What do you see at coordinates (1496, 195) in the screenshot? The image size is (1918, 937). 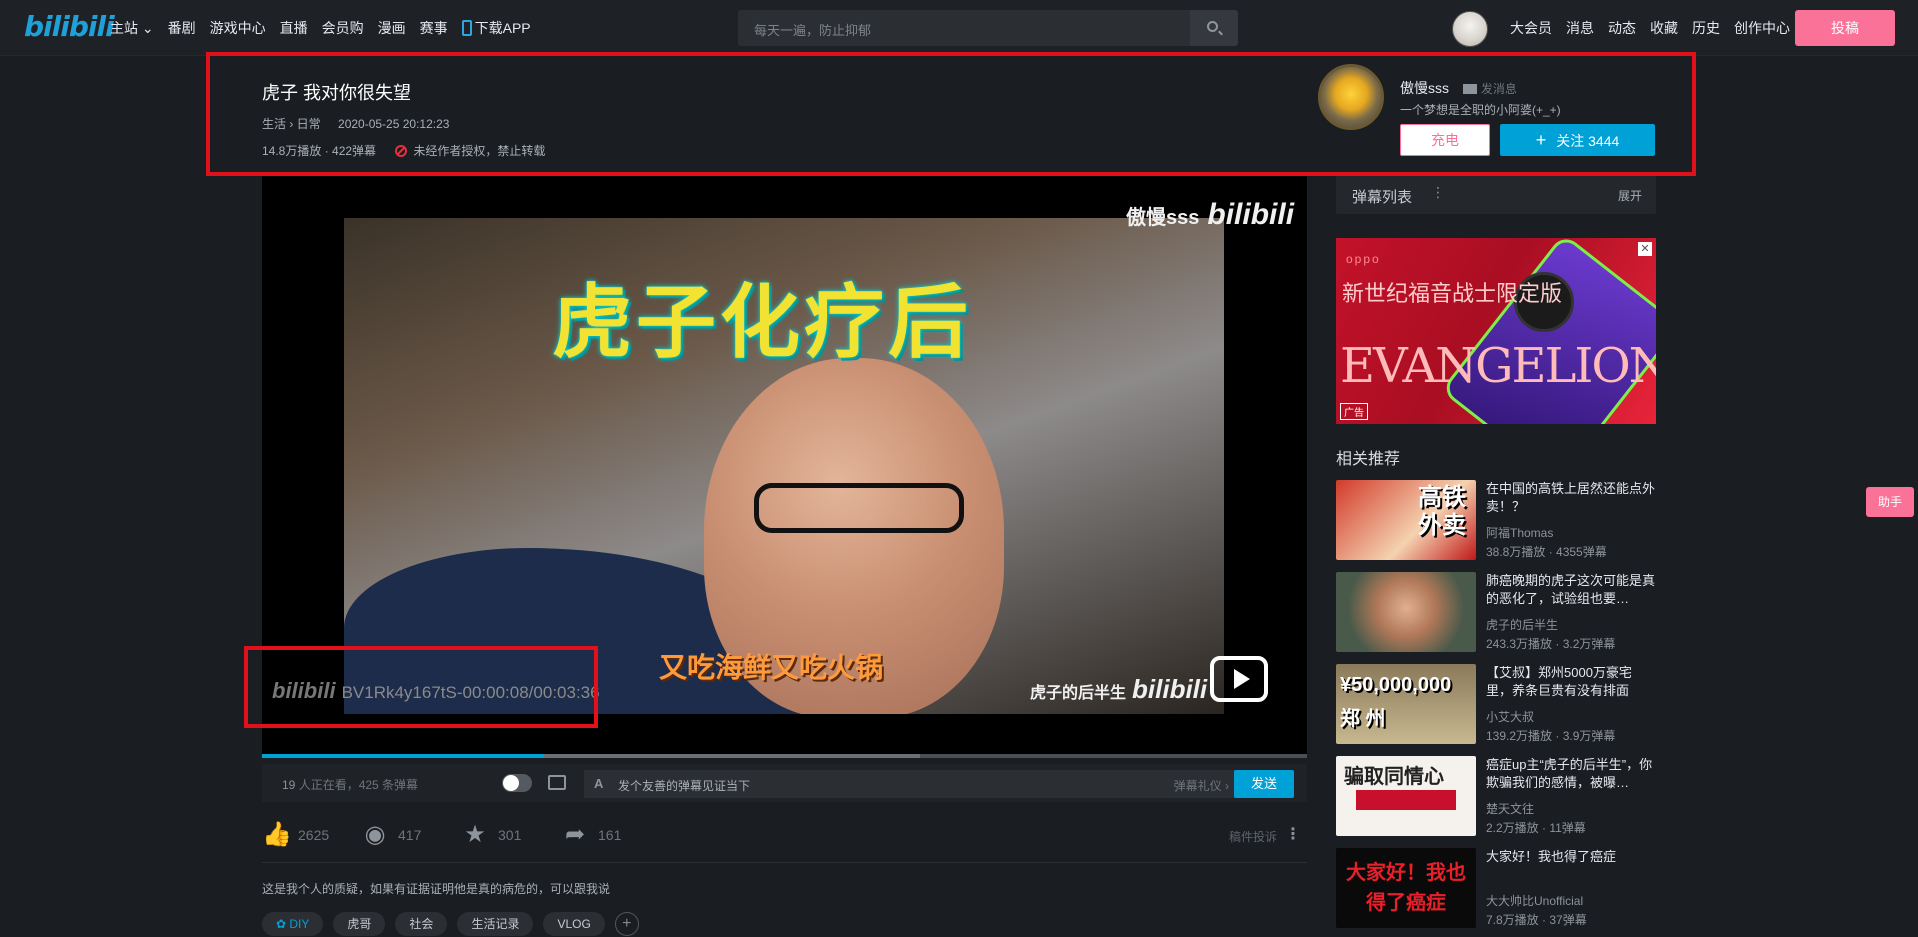 I see `danmaku-list-header: 弹幕列表 ⋮ 展开` at bounding box center [1496, 195].